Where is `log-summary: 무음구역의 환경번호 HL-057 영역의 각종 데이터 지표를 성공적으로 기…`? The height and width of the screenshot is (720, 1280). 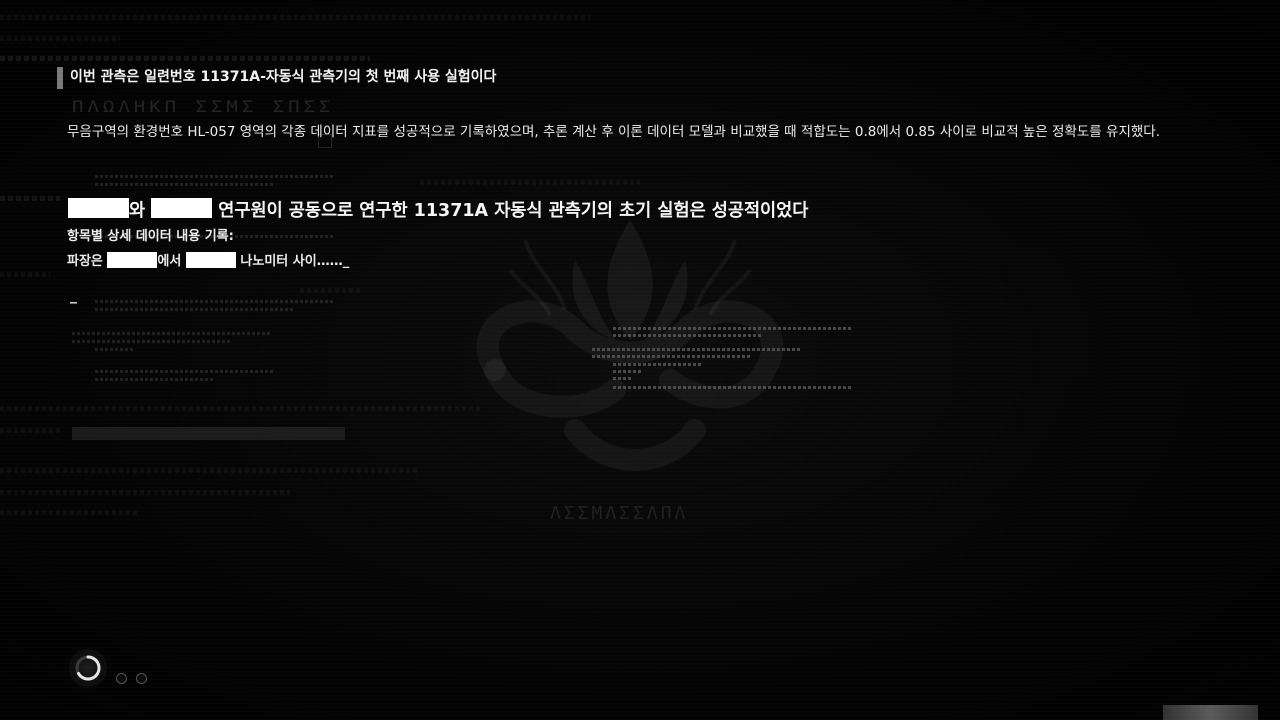 log-summary: 무음구역의 환경번호 HL-057 영역의 각종 데이터 지표를 성공적으로 기… is located at coordinates (613, 132).